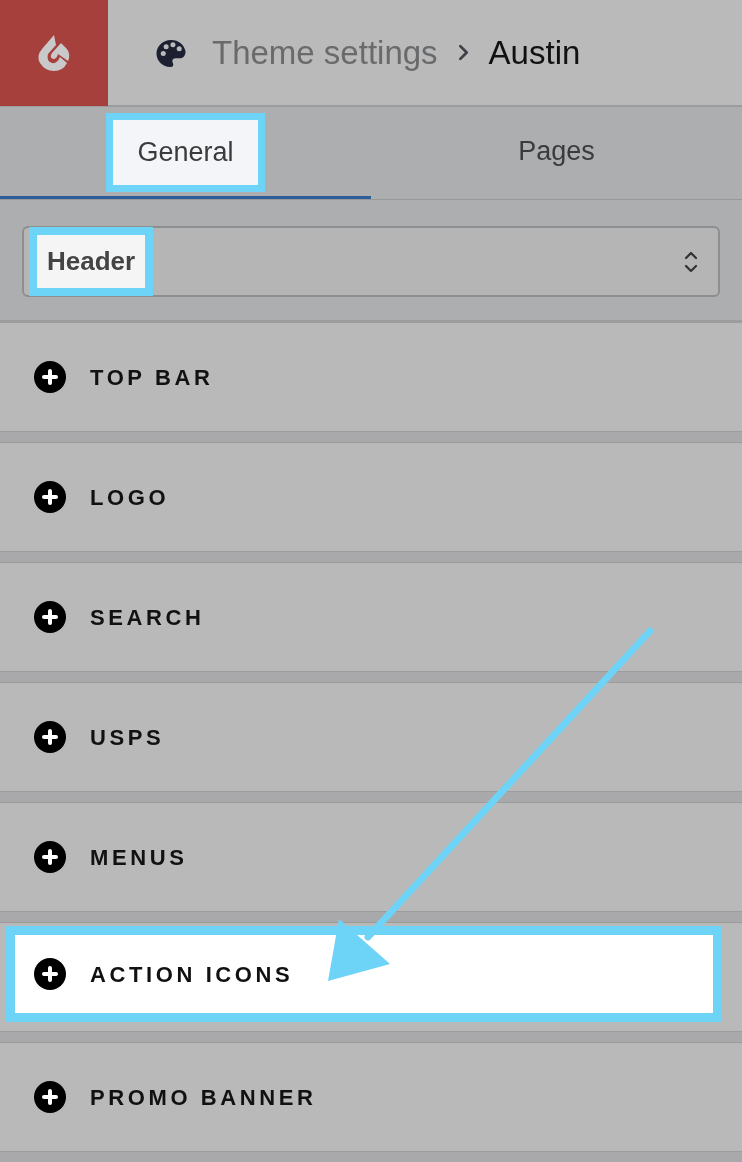 The image size is (742, 1162). What do you see at coordinates (371, 737) in the screenshot?
I see `accordion-header: USPS` at bounding box center [371, 737].